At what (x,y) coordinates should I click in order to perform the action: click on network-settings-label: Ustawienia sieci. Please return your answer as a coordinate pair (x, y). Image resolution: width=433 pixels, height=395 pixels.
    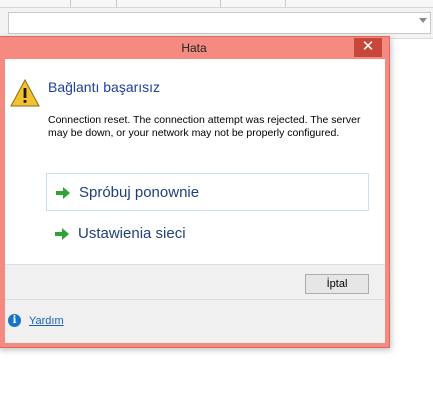
    Looking at the image, I should click on (132, 233).